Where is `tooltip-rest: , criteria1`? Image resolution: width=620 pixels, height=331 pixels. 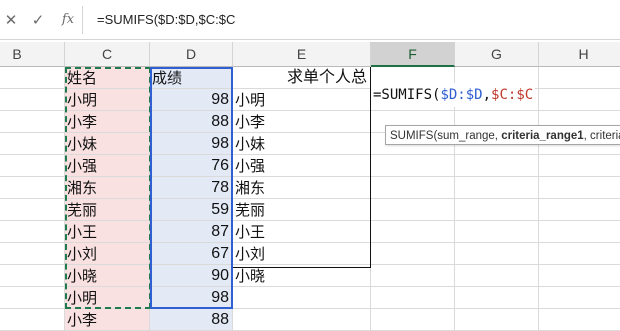 tooltip-rest: , criteria1 is located at coordinates (601, 136).